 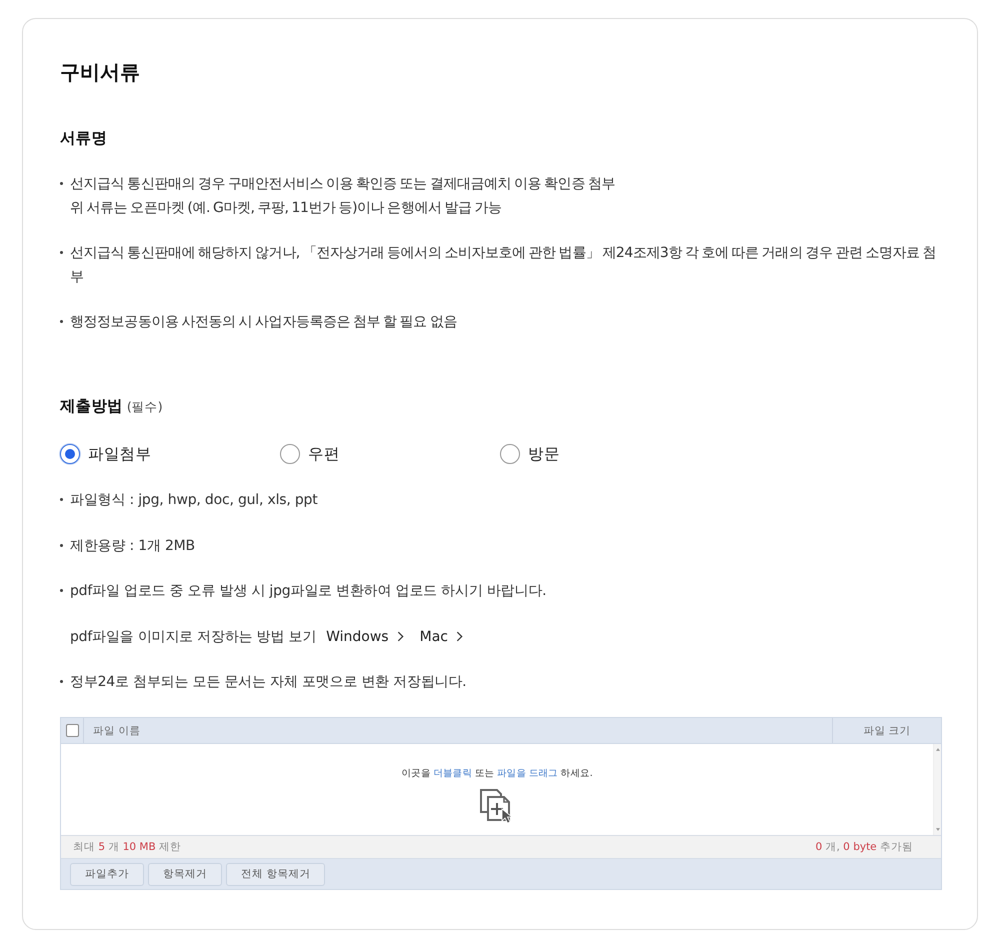 I want to click on upload-action-button: 전체 항목제거, so click(x=276, y=874).